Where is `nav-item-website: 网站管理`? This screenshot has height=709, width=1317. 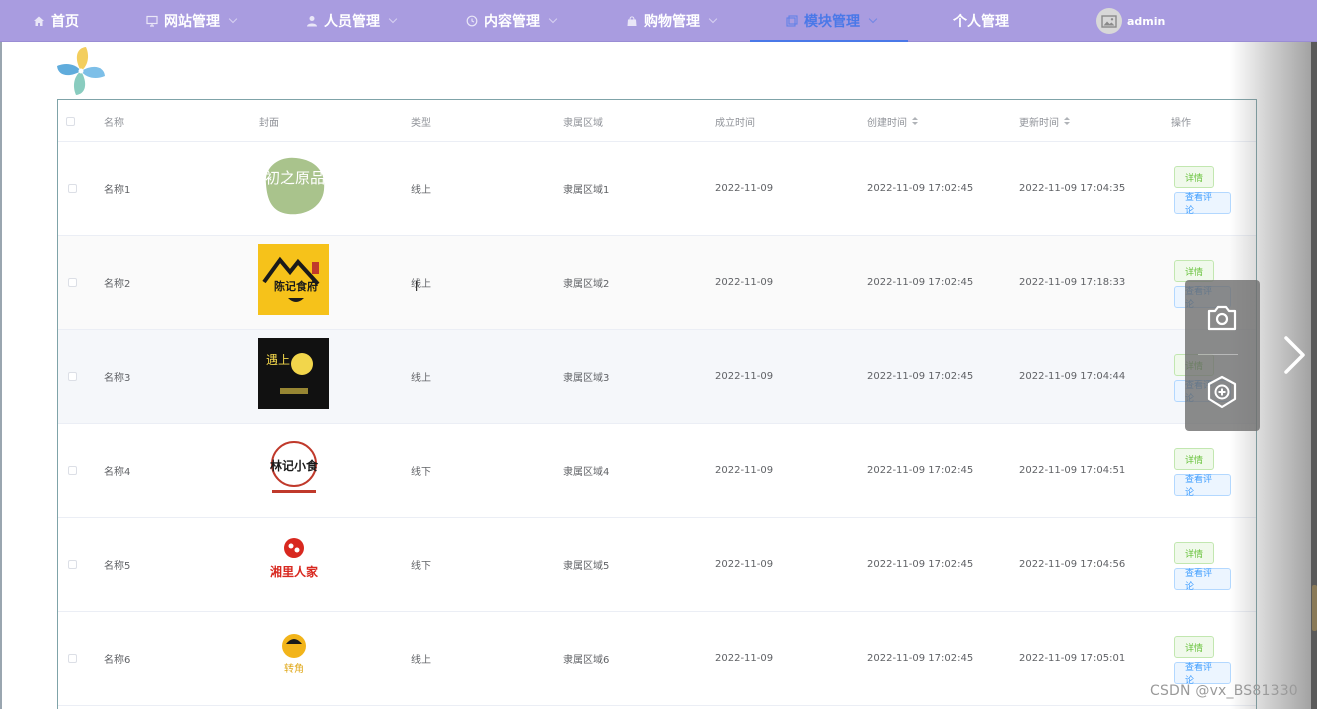 nav-item-website: 网站管理 is located at coordinates (192, 21).